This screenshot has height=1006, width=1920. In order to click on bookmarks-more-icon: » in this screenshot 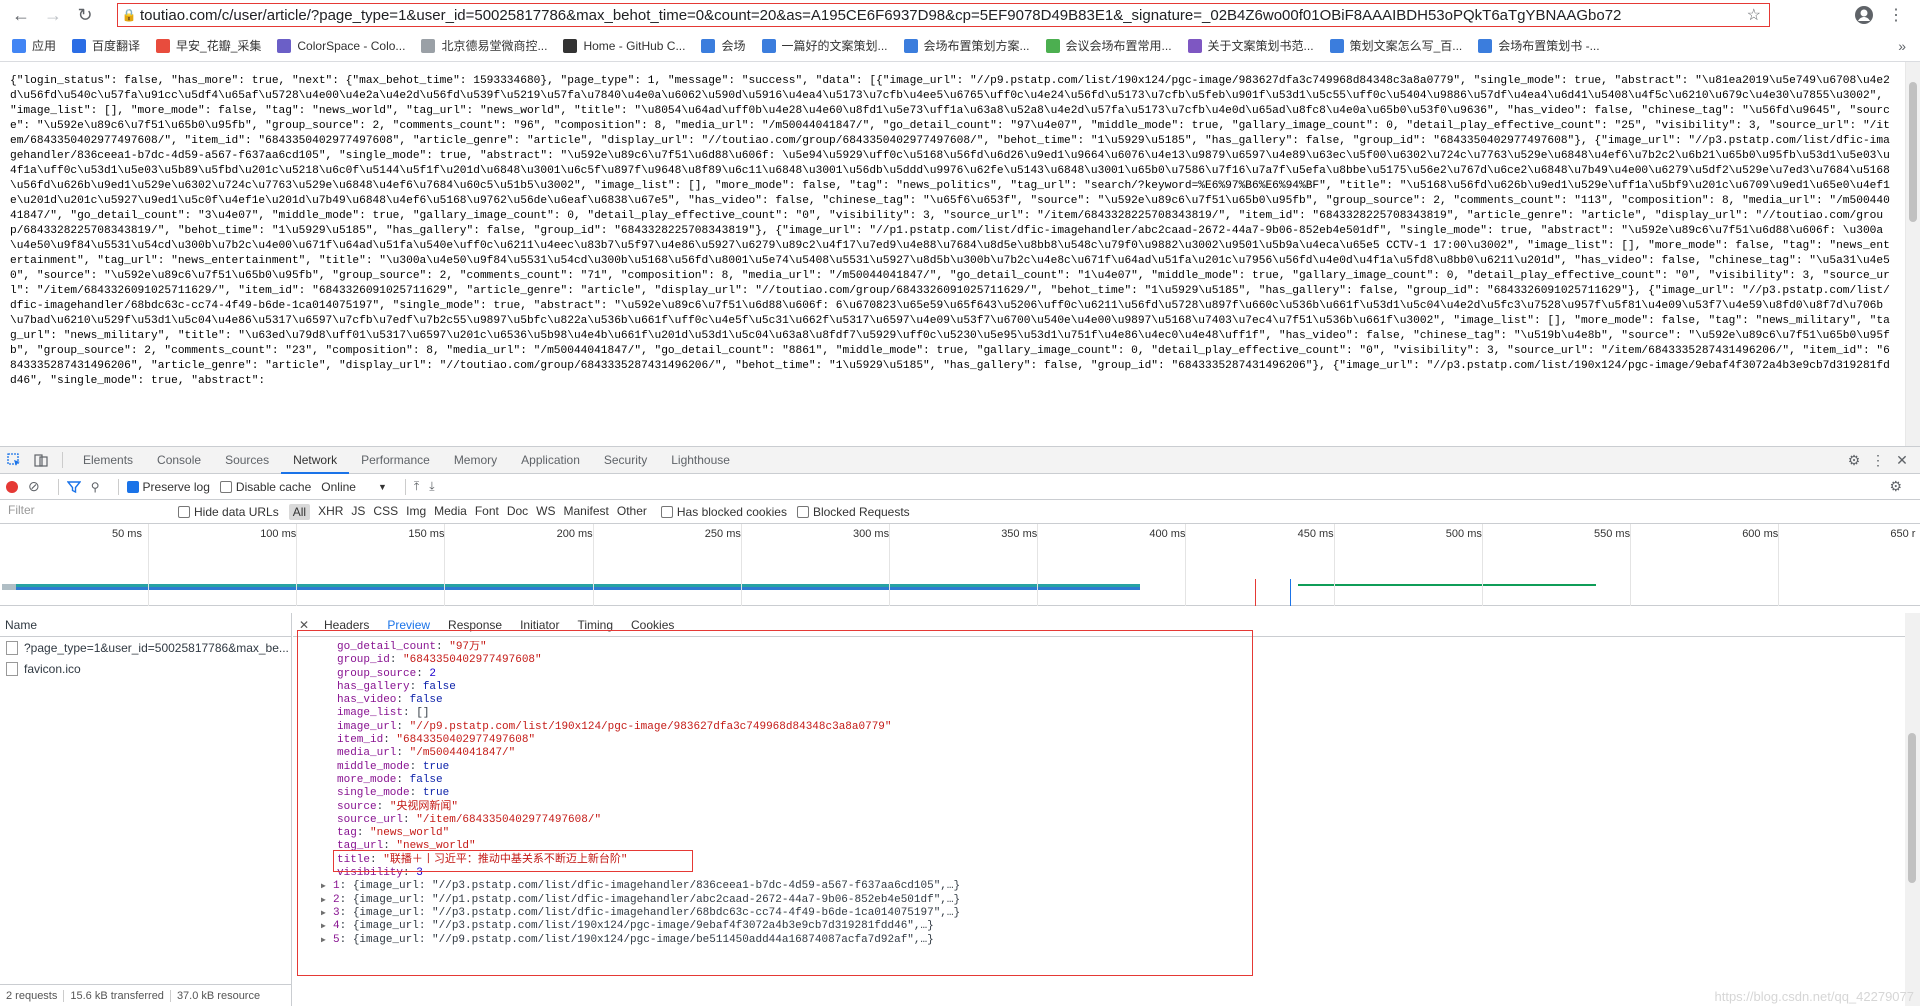, I will do `click(1902, 46)`.